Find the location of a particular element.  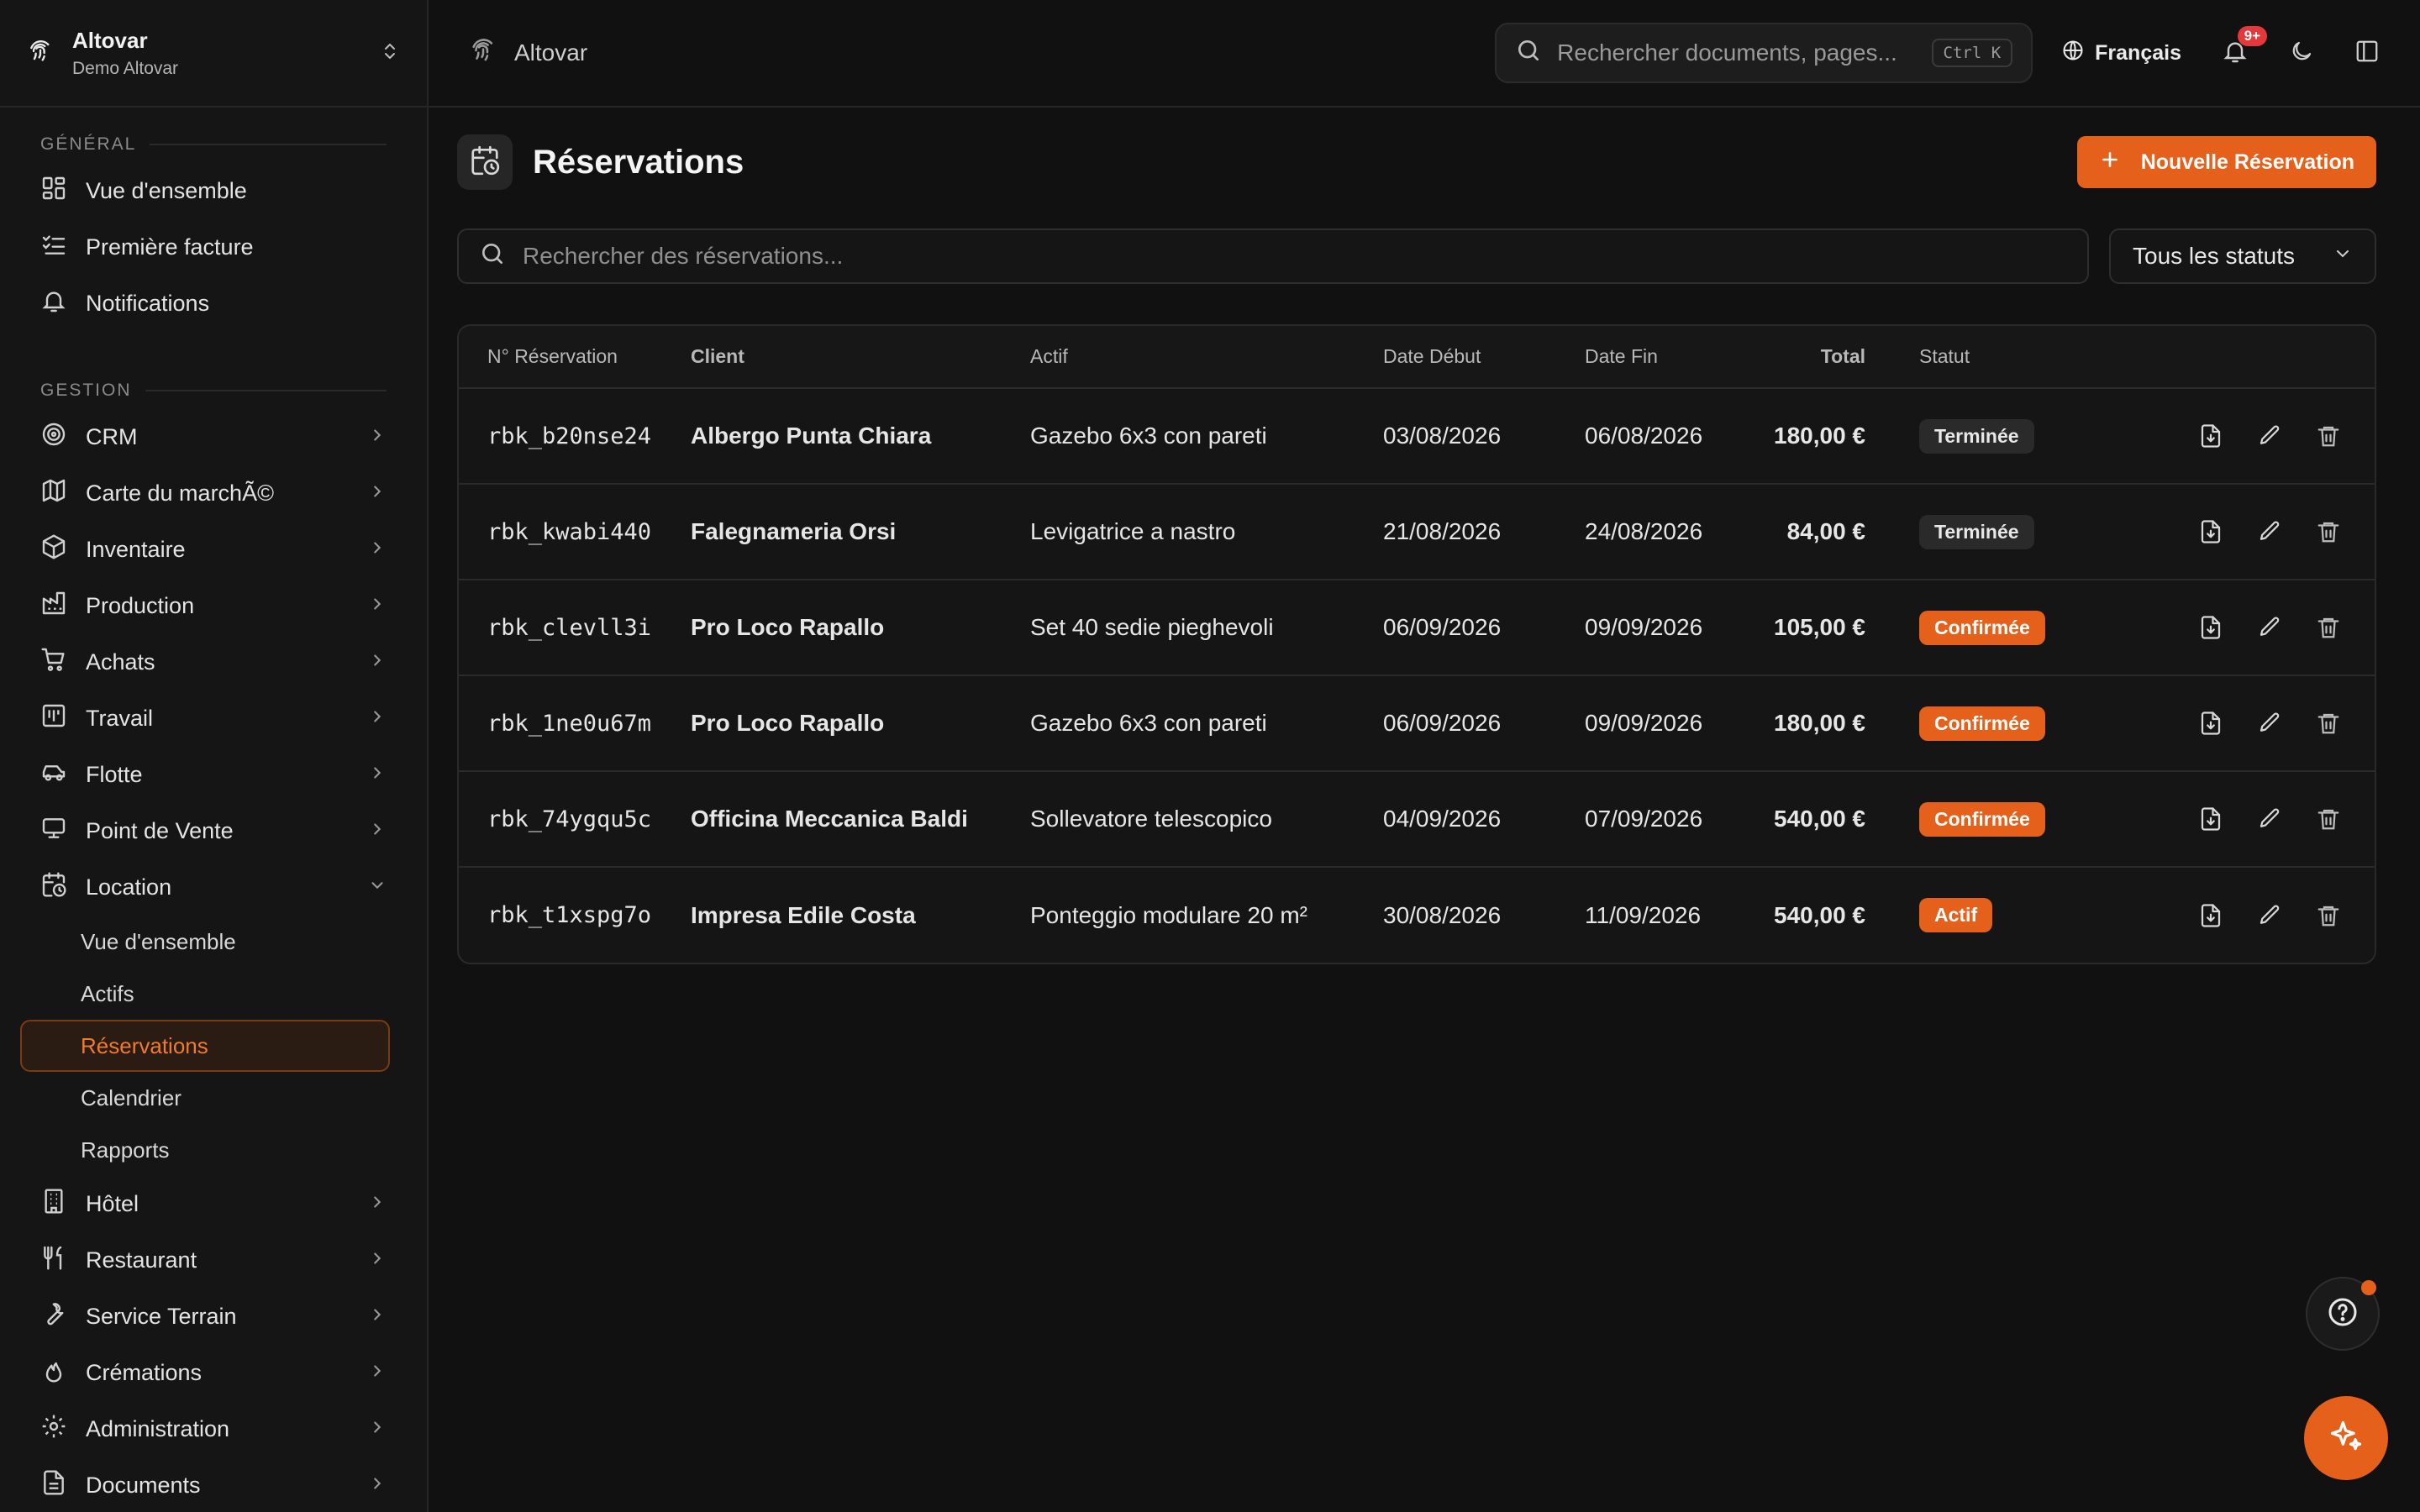

ai-assistant-button is located at coordinates (2346, 1438).